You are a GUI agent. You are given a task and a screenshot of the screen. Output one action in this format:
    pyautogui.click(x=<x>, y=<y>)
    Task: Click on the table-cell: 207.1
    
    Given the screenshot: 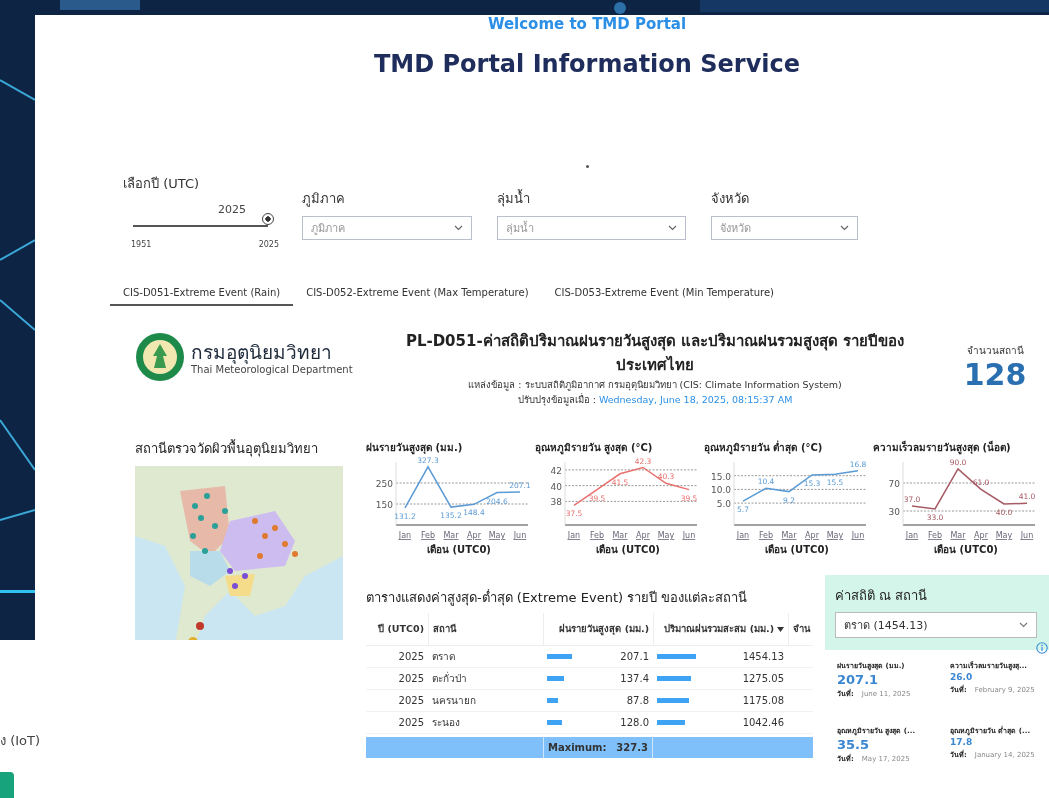 What is the action you would take?
    pyautogui.click(x=634, y=656)
    